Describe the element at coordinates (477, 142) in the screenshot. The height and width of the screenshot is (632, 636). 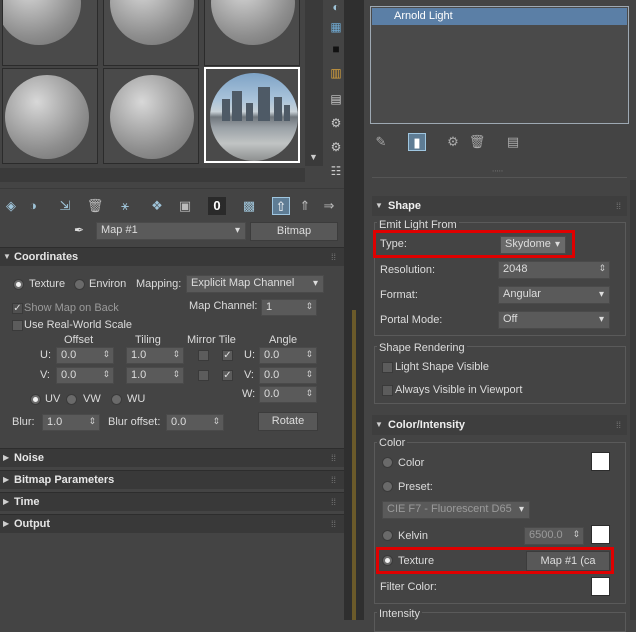
I see `remove-modifier-icon: 🗑` at that location.